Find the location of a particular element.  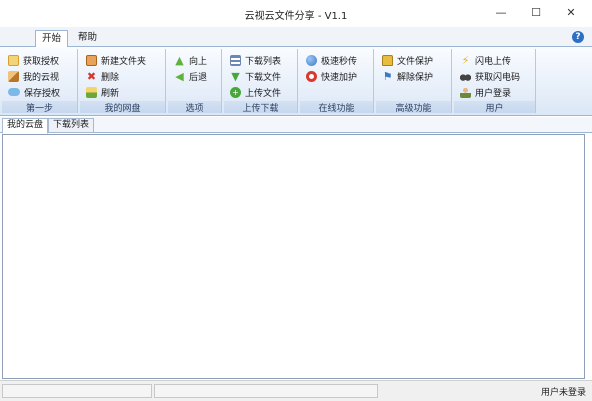

download-file-label: 下载文件 is located at coordinates (263, 77).